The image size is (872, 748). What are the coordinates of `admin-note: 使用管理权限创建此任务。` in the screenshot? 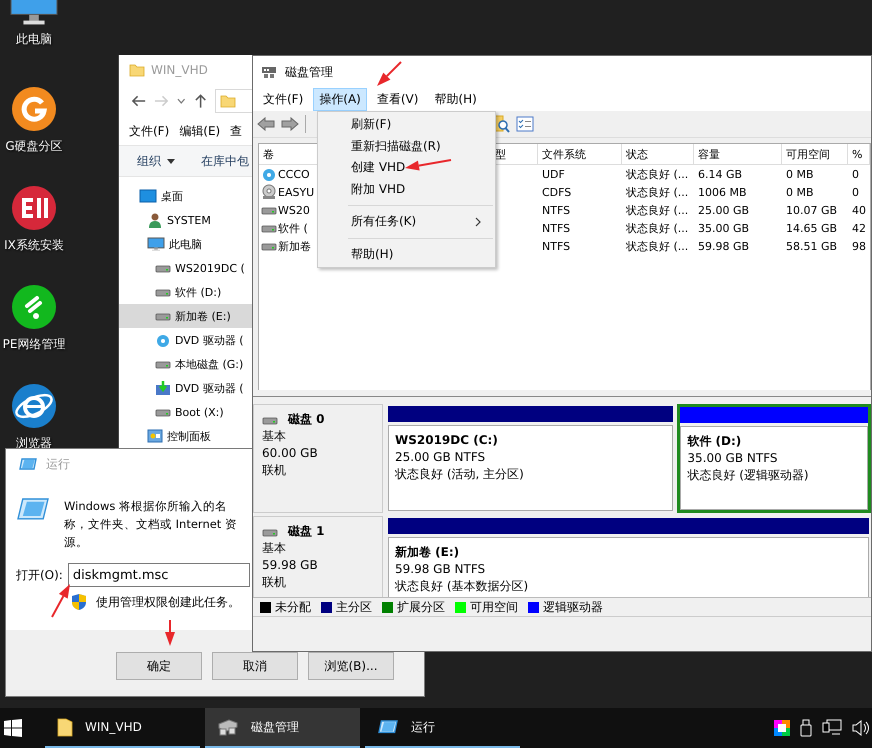 It's located at (168, 602).